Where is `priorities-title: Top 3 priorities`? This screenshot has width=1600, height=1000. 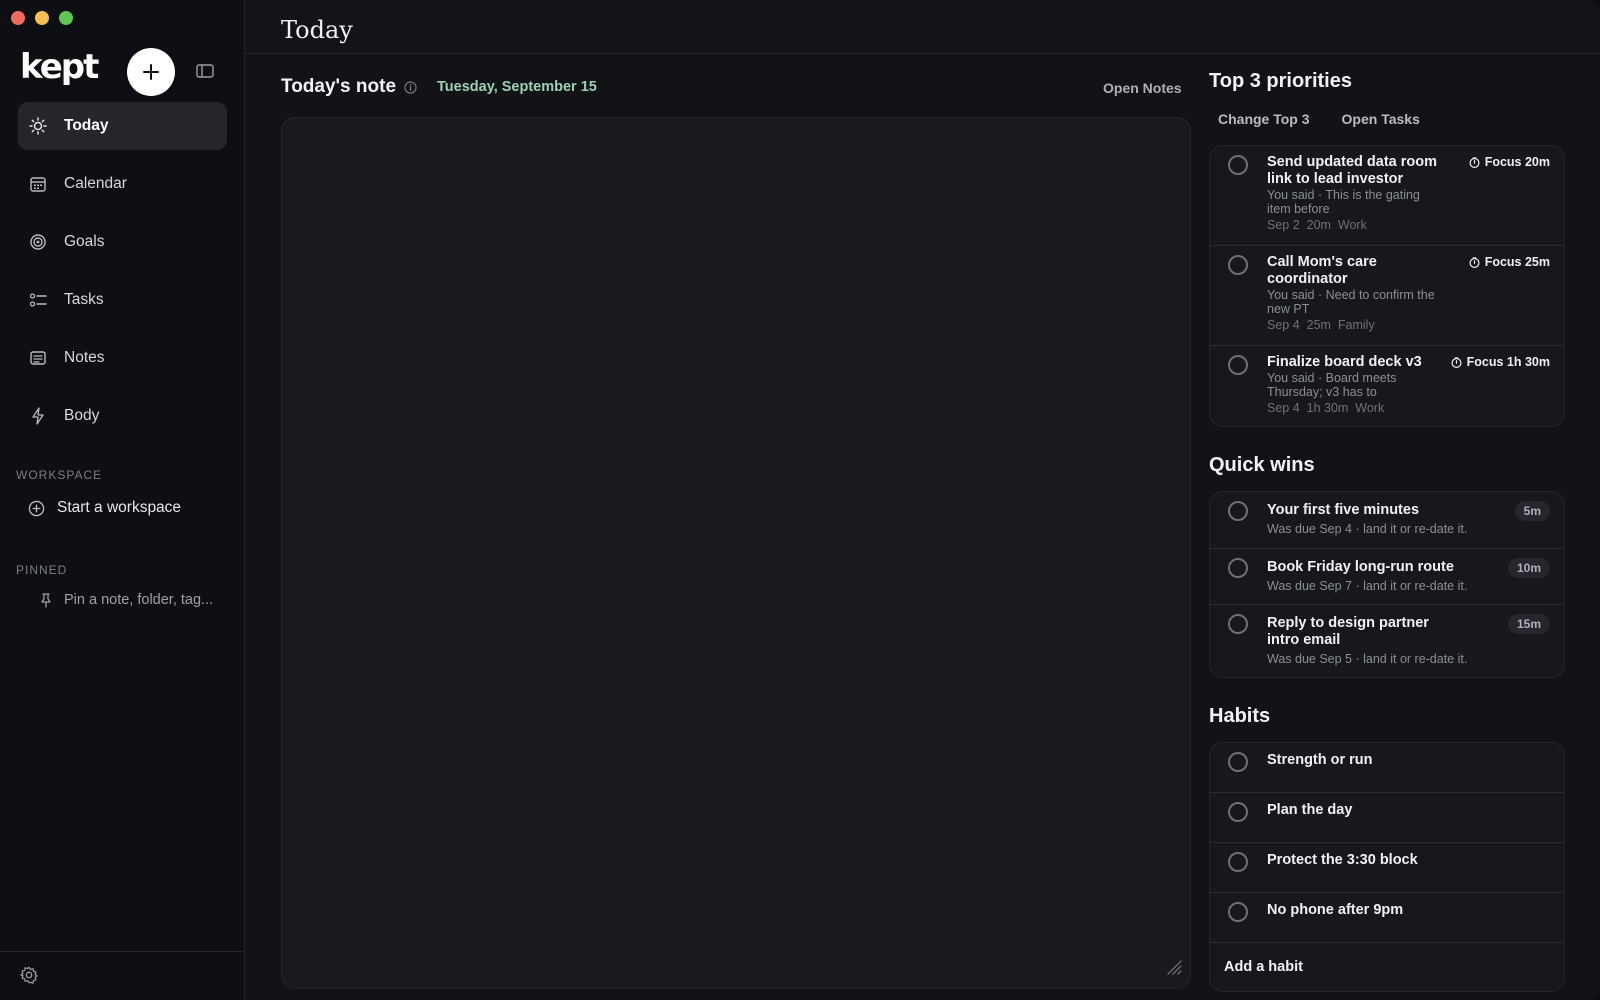
priorities-title: Top 3 priorities is located at coordinates (1280, 81).